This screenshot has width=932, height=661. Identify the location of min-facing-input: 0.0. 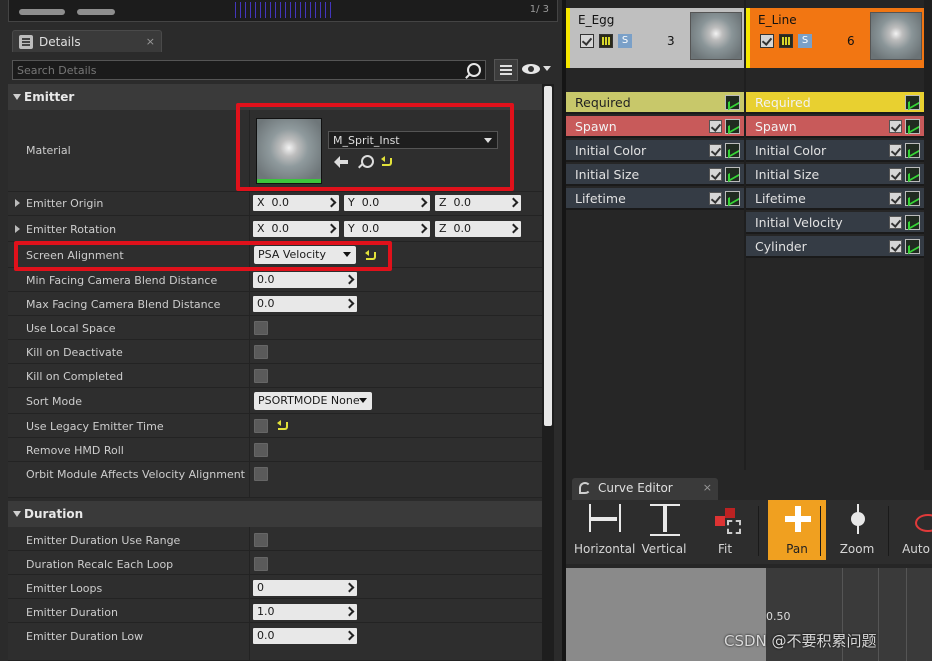
(305, 280).